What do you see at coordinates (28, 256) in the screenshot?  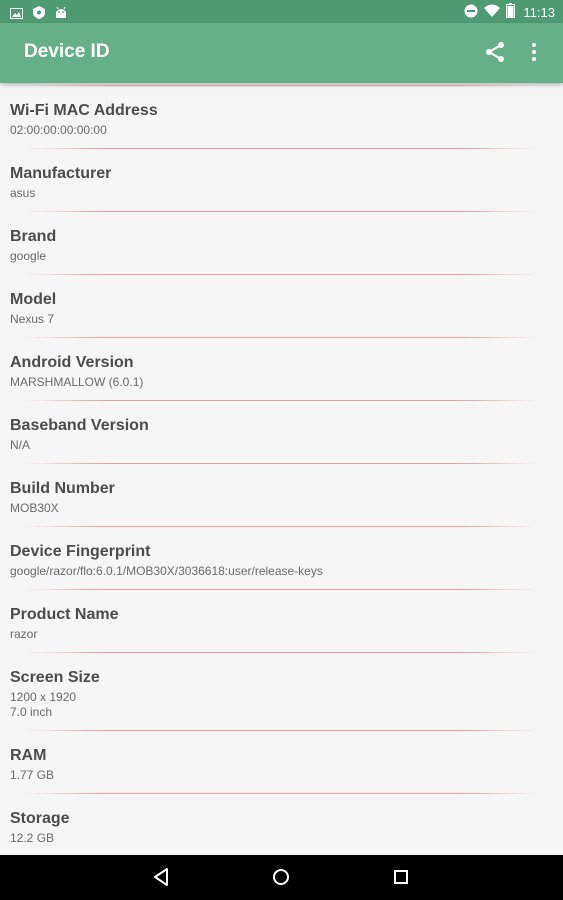 I see `item-value: google` at bounding box center [28, 256].